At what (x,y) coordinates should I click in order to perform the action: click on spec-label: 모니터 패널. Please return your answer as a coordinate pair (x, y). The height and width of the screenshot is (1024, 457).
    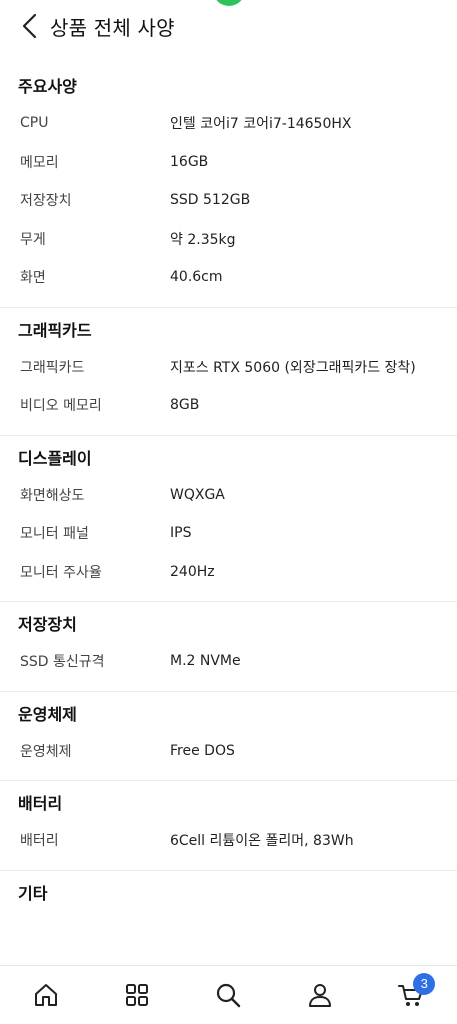
    Looking at the image, I should click on (54, 534).